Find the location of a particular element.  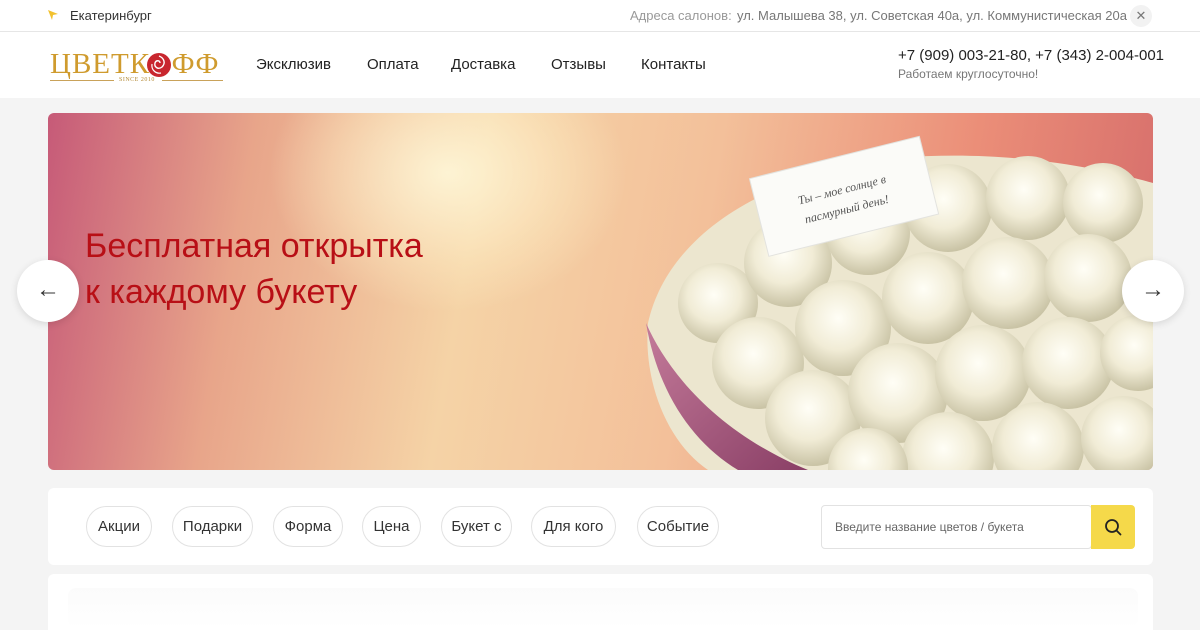

logo-divider-left is located at coordinates (82, 80).